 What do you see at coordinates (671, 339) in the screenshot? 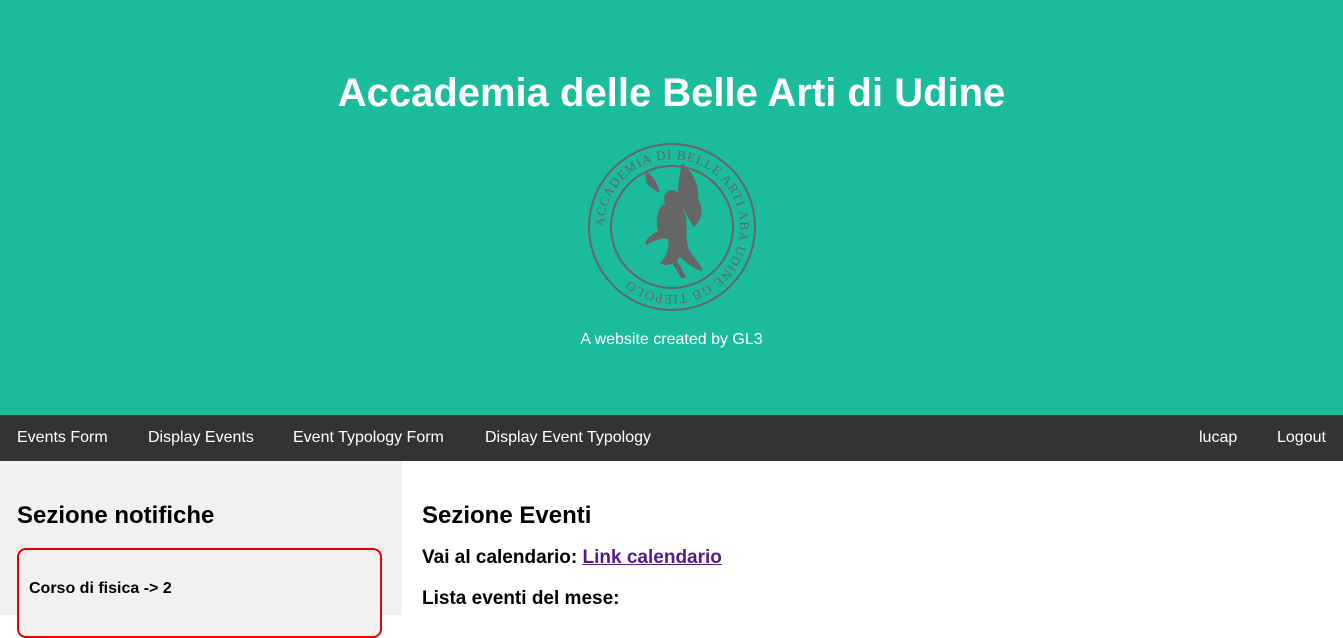
I see `site-tagline: A website created by GL3` at bounding box center [671, 339].